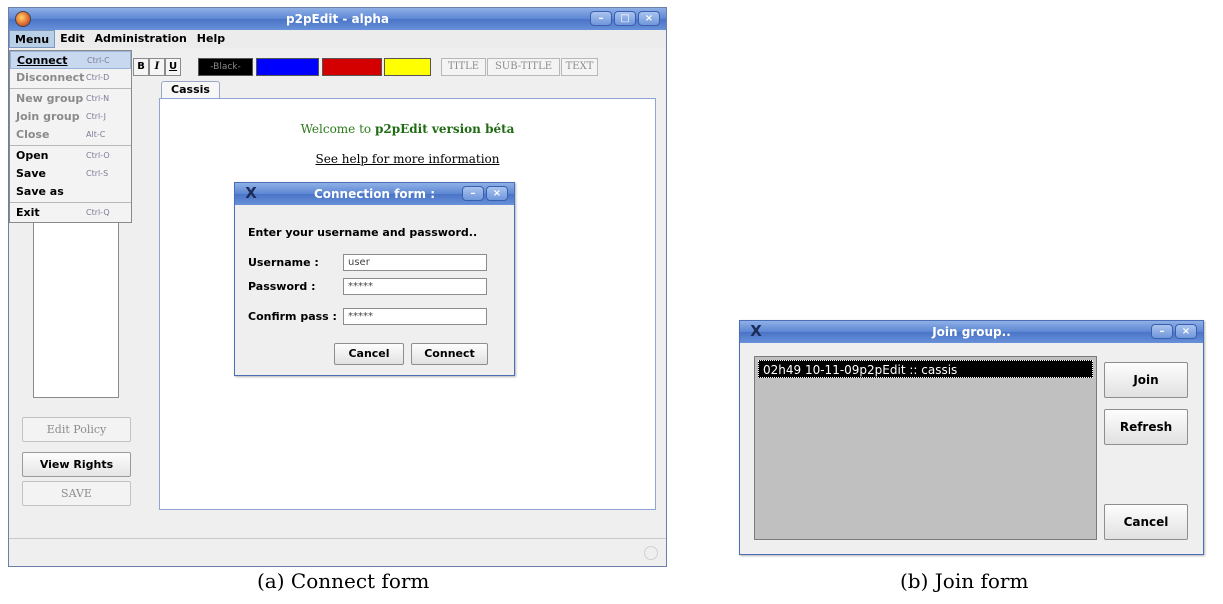  Describe the element at coordinates (70, 192) in the screenshot. I see `menu-item-save-as: Save as` at that location.